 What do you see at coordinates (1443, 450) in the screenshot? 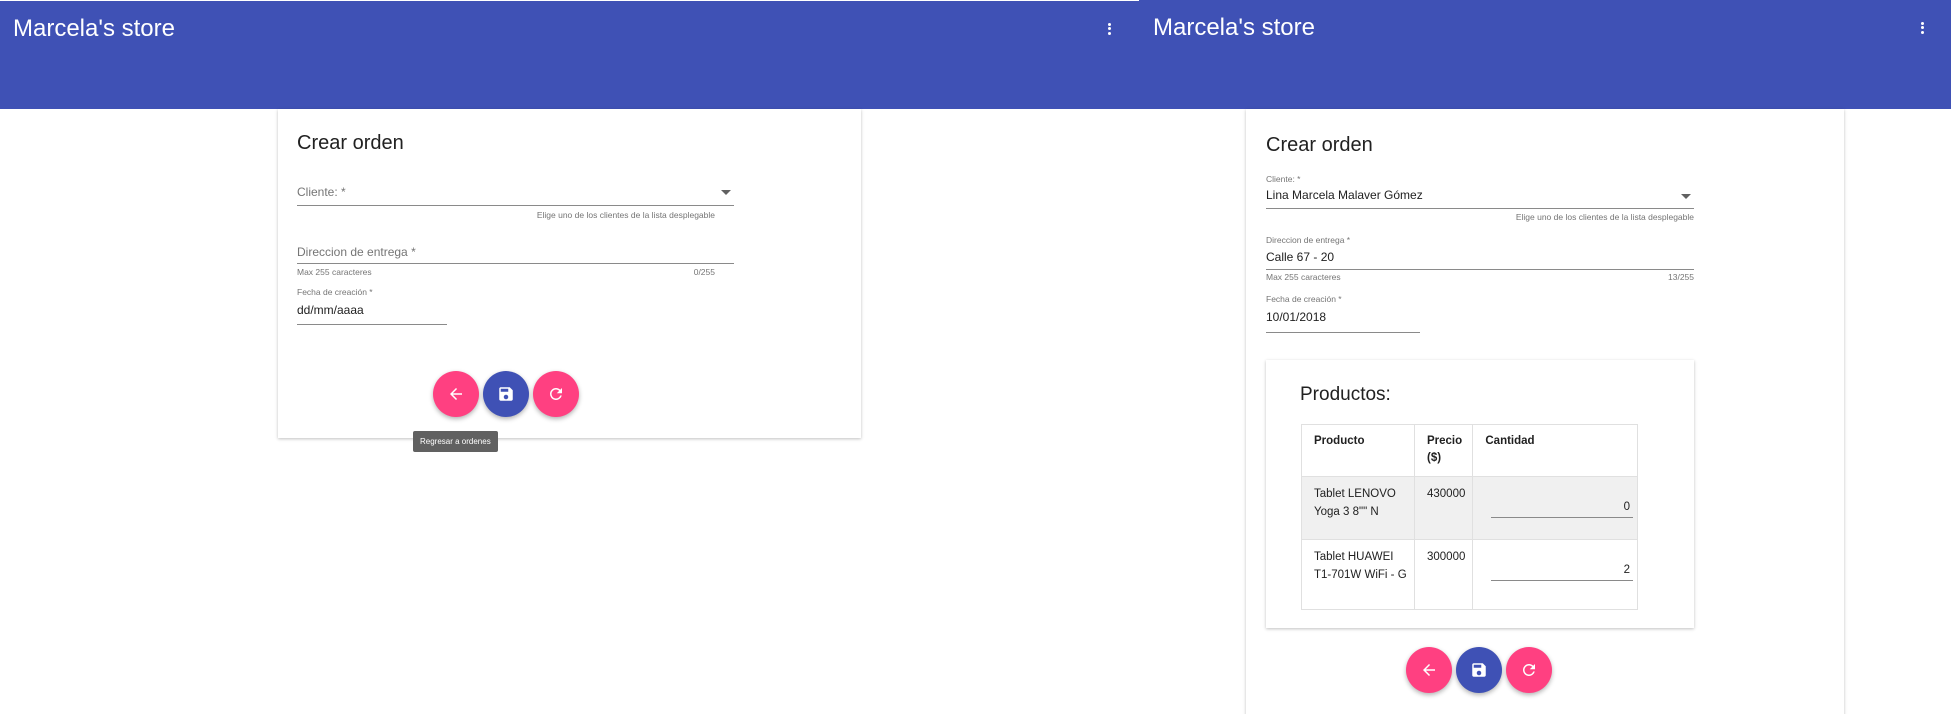
I see `column-header-precio: Precio ($)` at bounding box center [1443, 450].